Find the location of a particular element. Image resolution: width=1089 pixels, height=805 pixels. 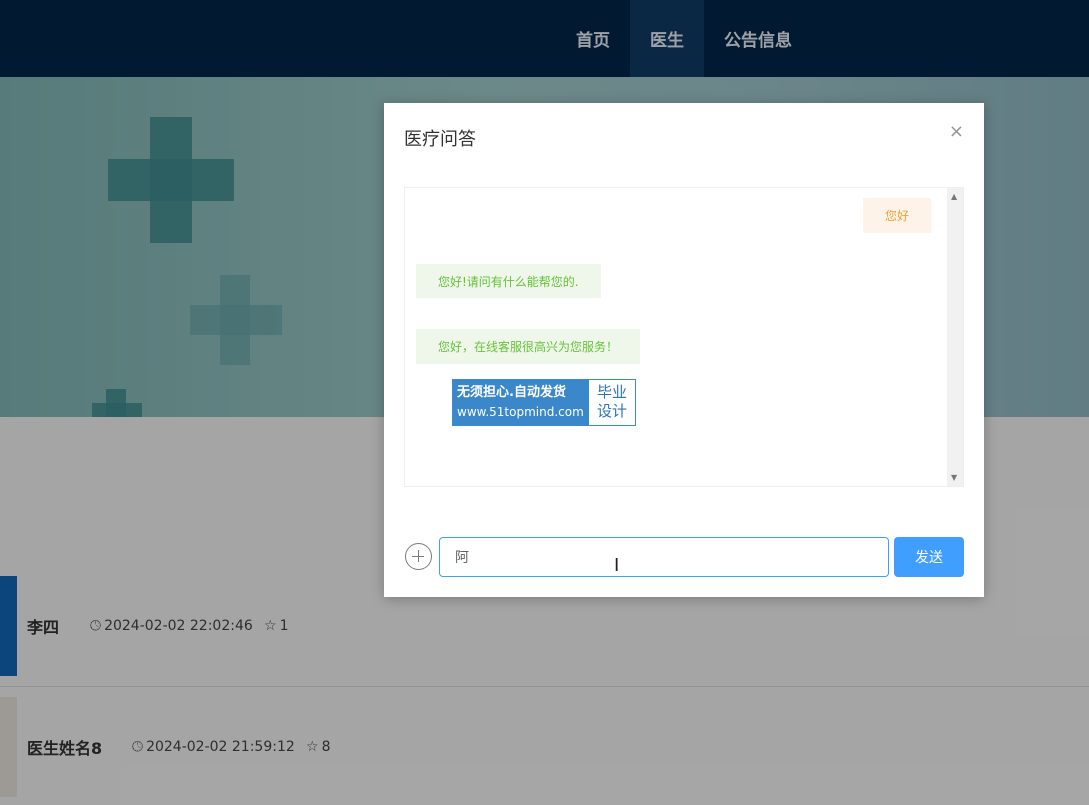

promo-side: 毕业 设计 is located at coordinates (612, 402).